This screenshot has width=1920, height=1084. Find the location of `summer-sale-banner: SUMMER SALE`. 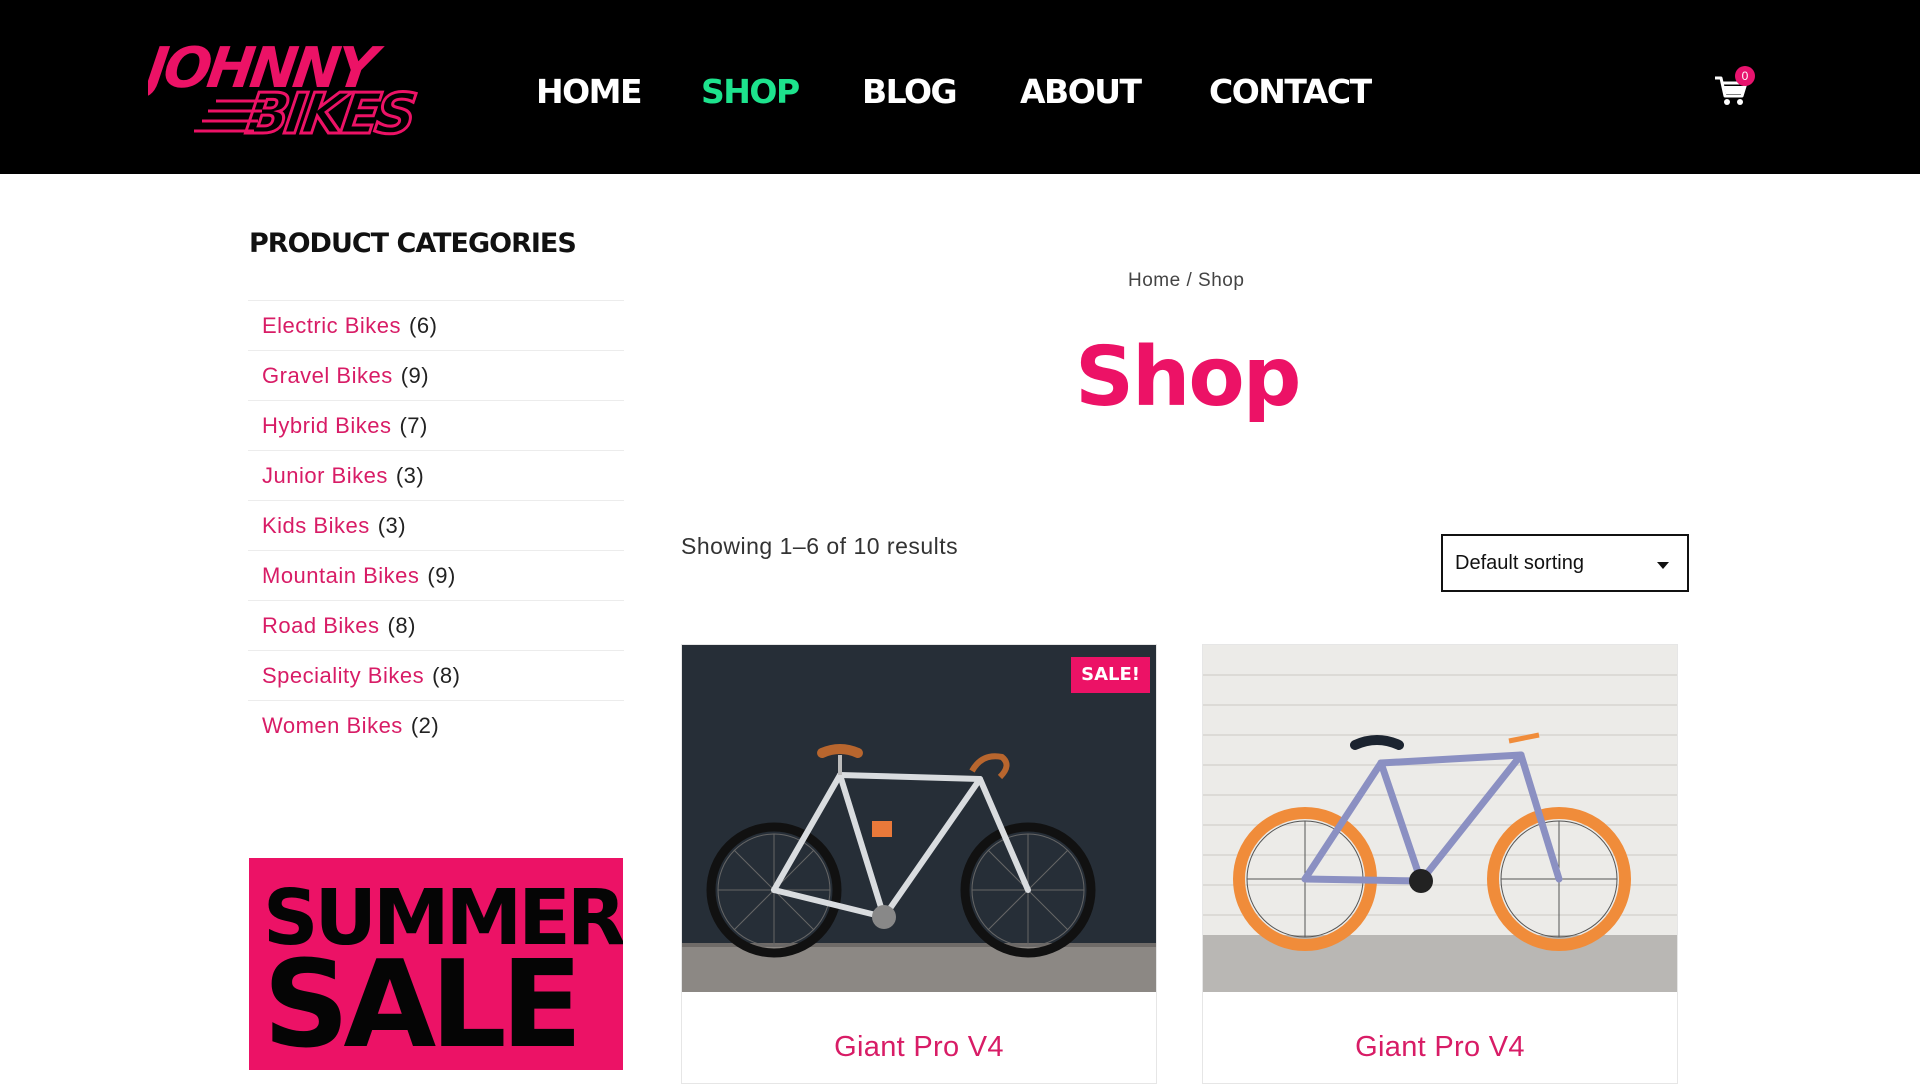

summer-sale-banner: SUMMER SALE is located at coordinates (436, 964).